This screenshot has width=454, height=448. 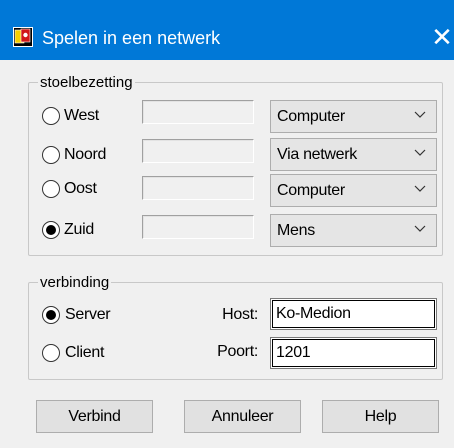 What do you see at coordinates (75, 283) in the screenshot?
I see `connection-legend: verbinding` at bounding box center [75, 283].